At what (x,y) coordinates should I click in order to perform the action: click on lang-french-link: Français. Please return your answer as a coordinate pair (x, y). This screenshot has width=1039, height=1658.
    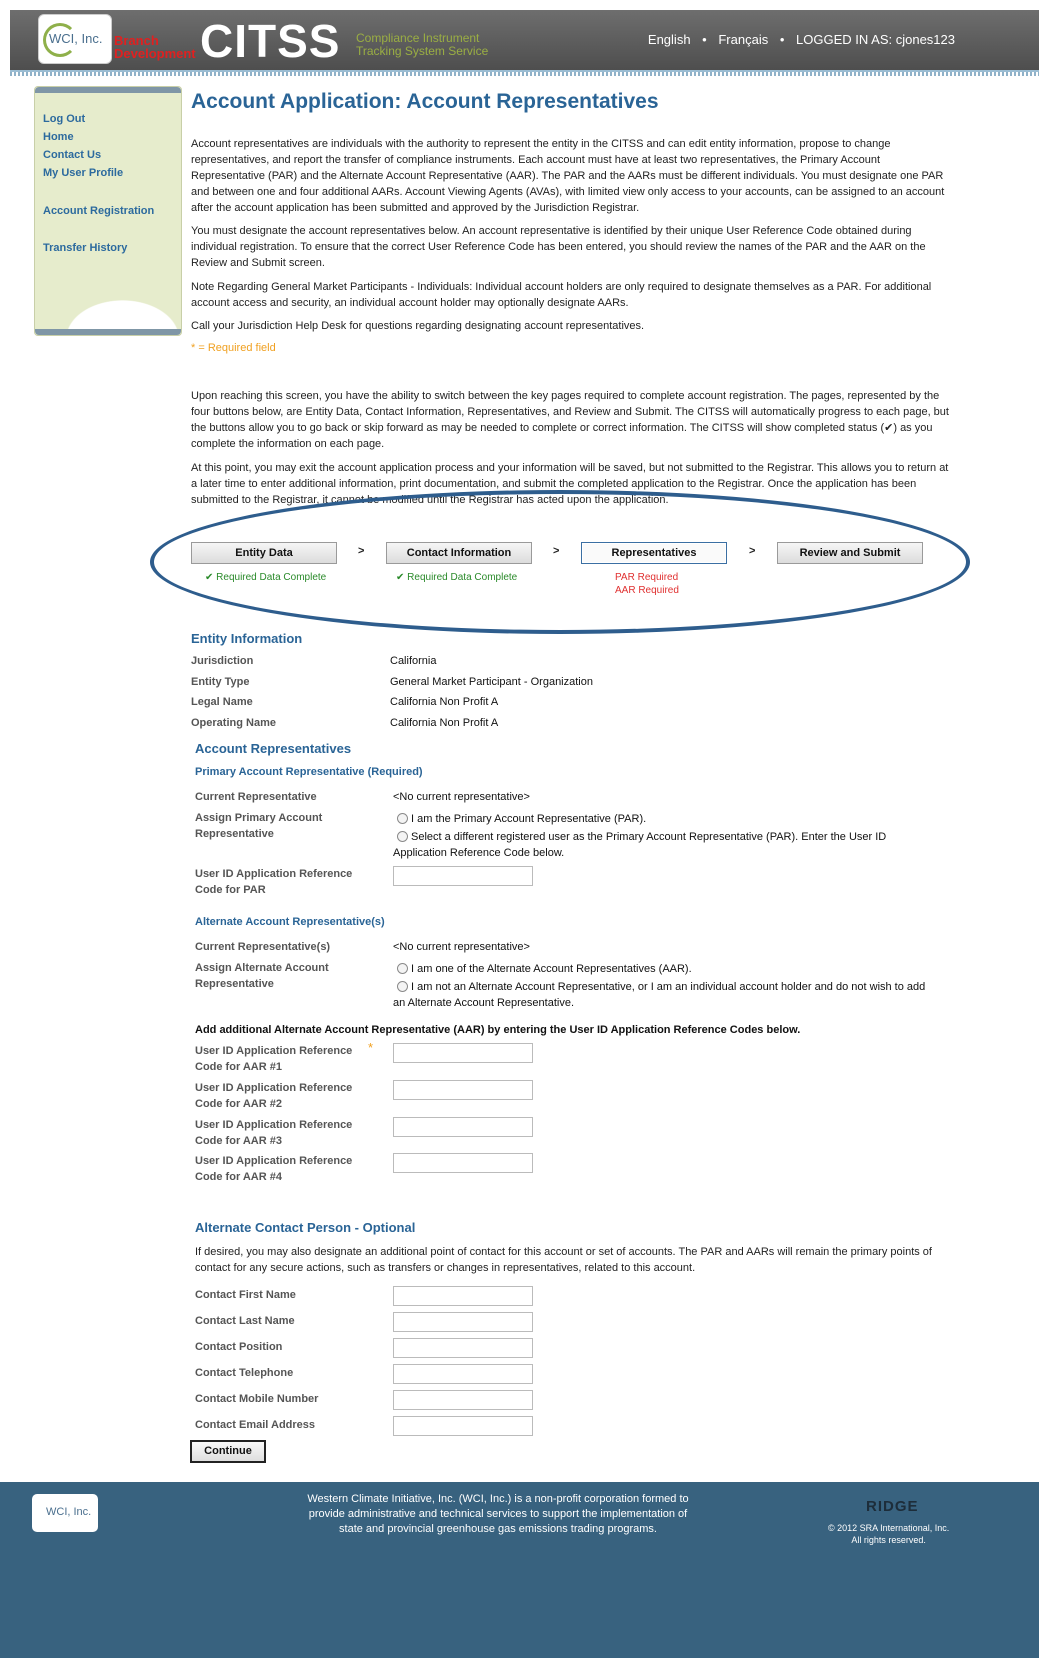
    Looking at the image, I should click on (743, 39).